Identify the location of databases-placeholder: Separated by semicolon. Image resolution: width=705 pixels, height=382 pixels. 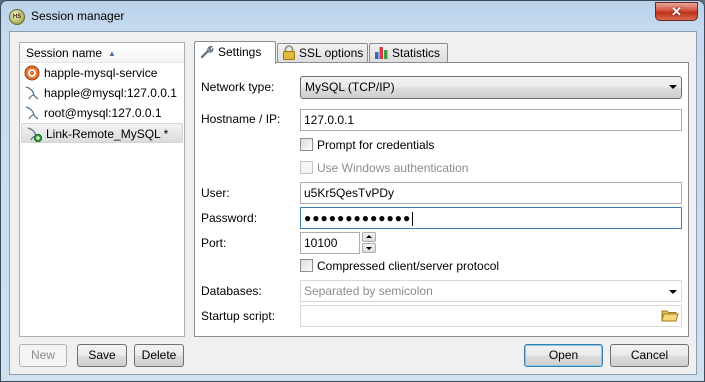
(368, 291).